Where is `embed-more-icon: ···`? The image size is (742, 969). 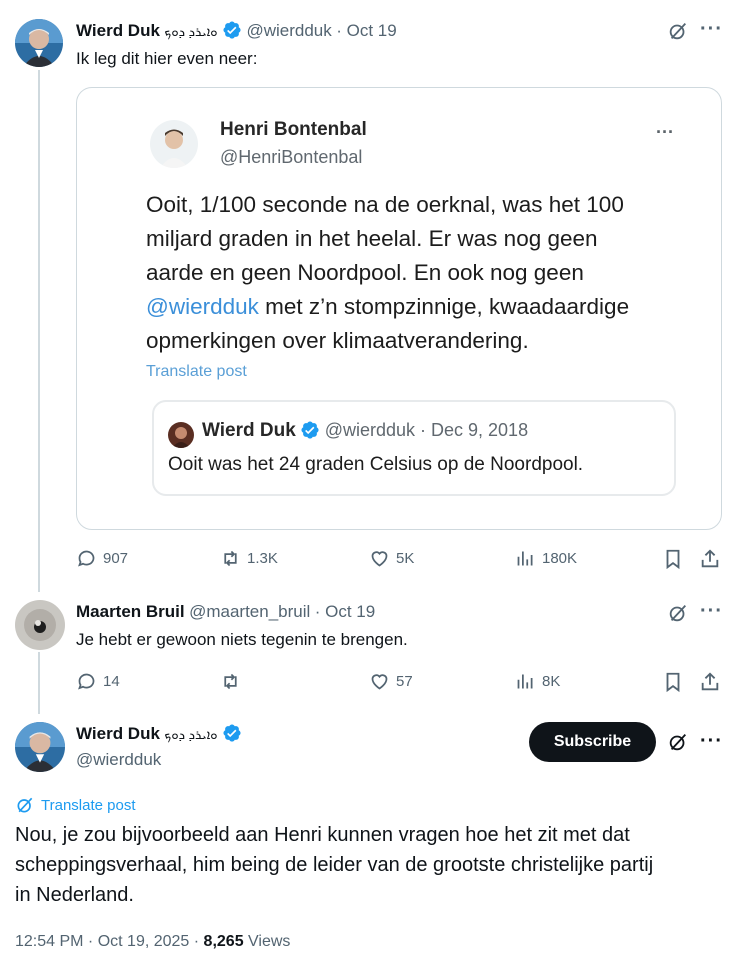 embed-more-icon: ··· is located at coordinates (665, 132).